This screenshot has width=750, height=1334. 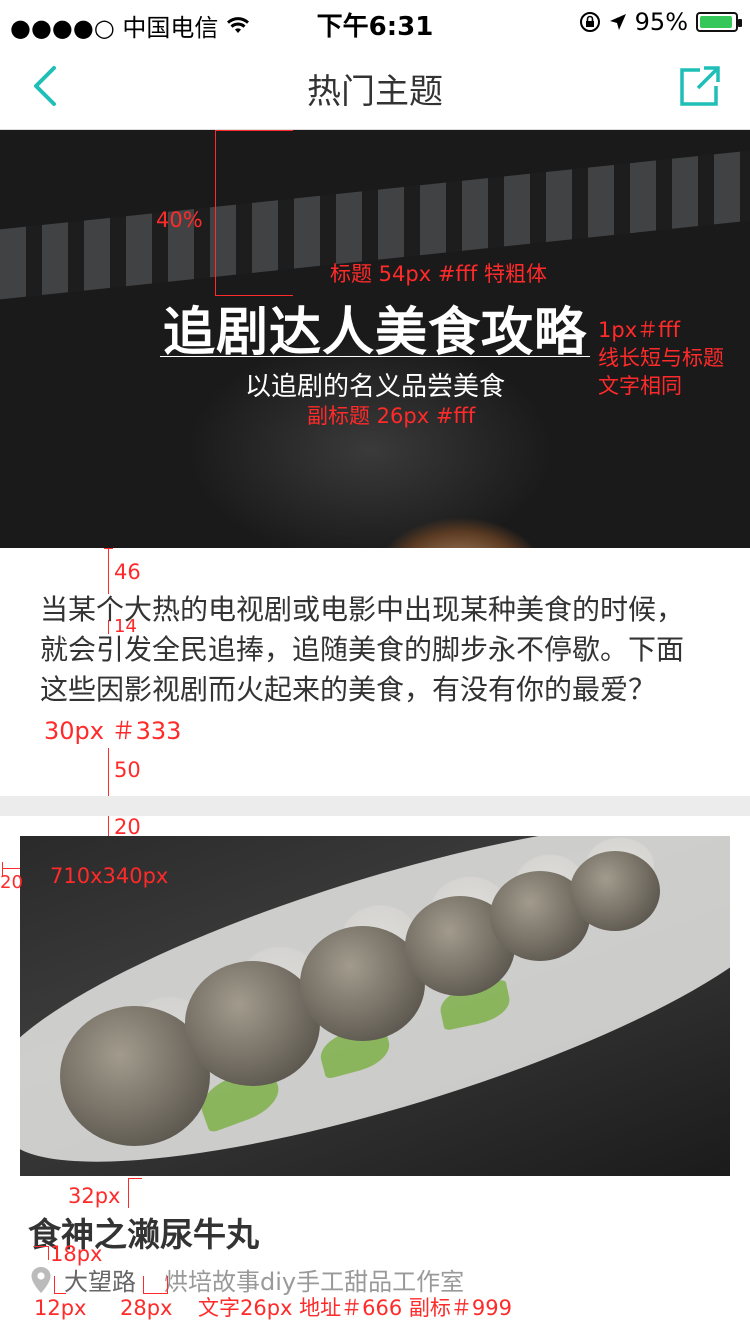 What do you see at coordinates (94, 1196) in the screenshot?
I see `annotation-gap-32: 32px` at bounding box center [94, 1196].